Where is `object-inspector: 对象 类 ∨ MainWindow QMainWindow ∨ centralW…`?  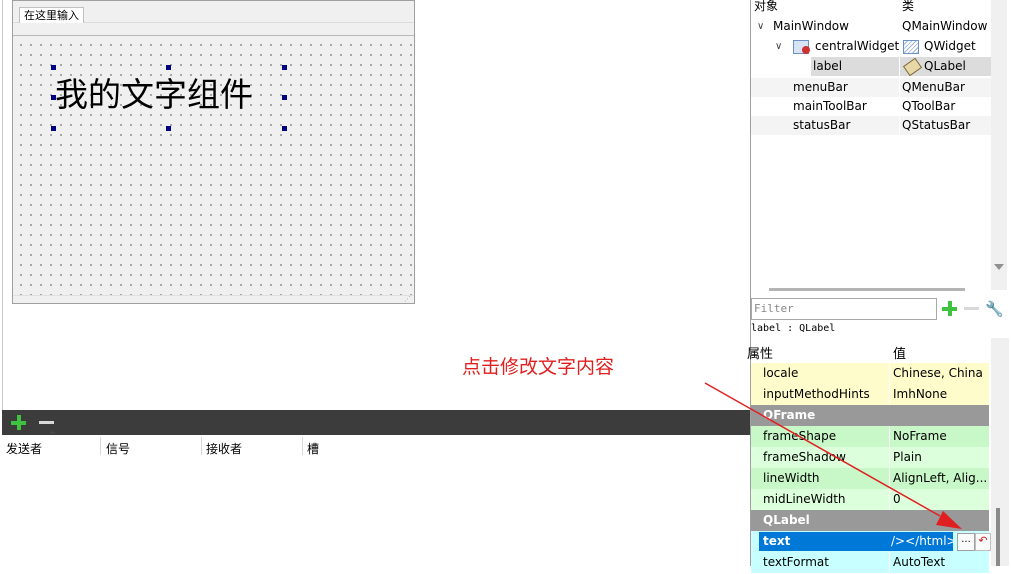 object-inspector: 对象 类 ∨ MainWindow QMainWindow ∨ centralW… is located at coordinates (880, 148).